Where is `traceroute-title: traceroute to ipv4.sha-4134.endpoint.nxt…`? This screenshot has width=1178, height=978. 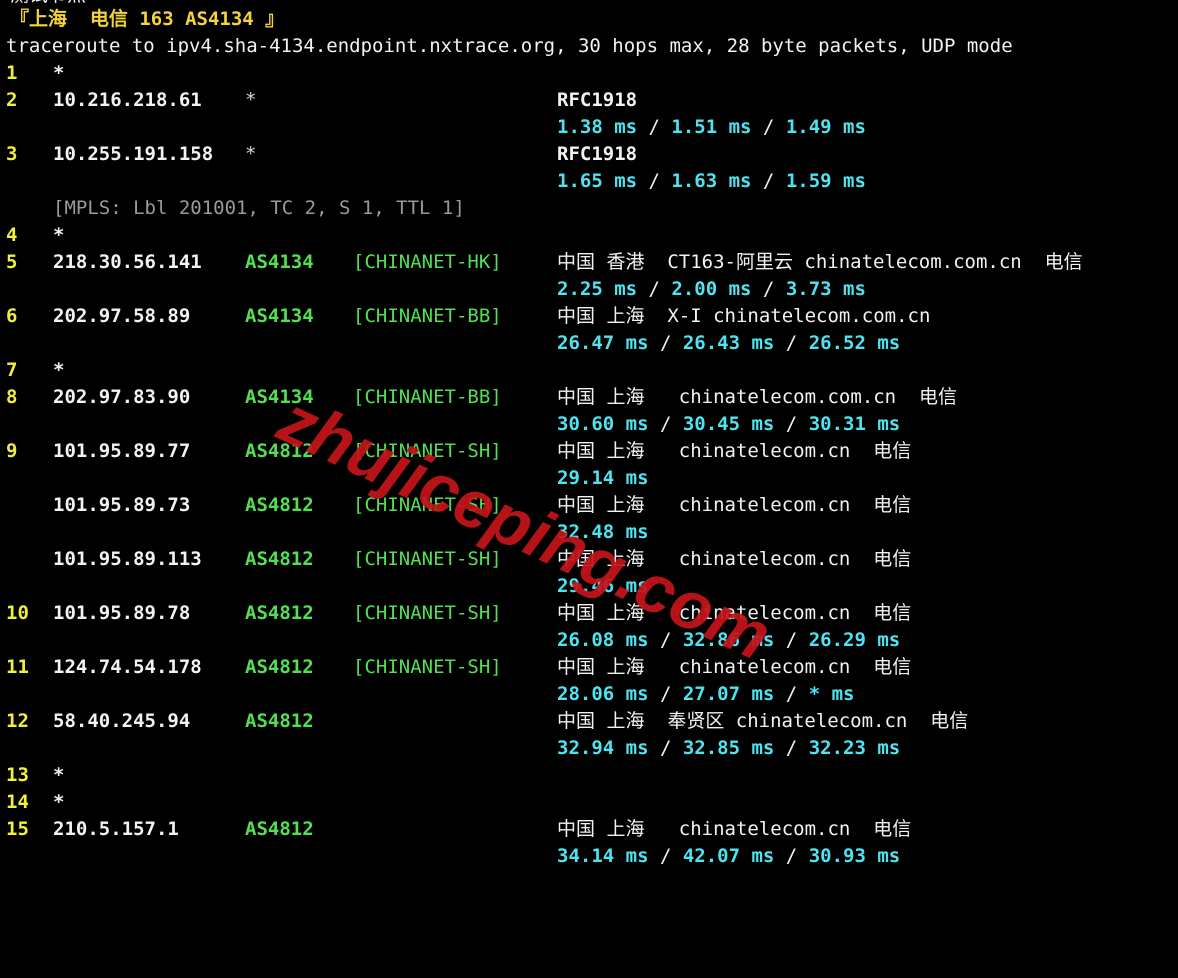
traceroute-title: traceroute to ipv4.sha-4134.endpoint.nxt… is located at coordinates (589, 46).